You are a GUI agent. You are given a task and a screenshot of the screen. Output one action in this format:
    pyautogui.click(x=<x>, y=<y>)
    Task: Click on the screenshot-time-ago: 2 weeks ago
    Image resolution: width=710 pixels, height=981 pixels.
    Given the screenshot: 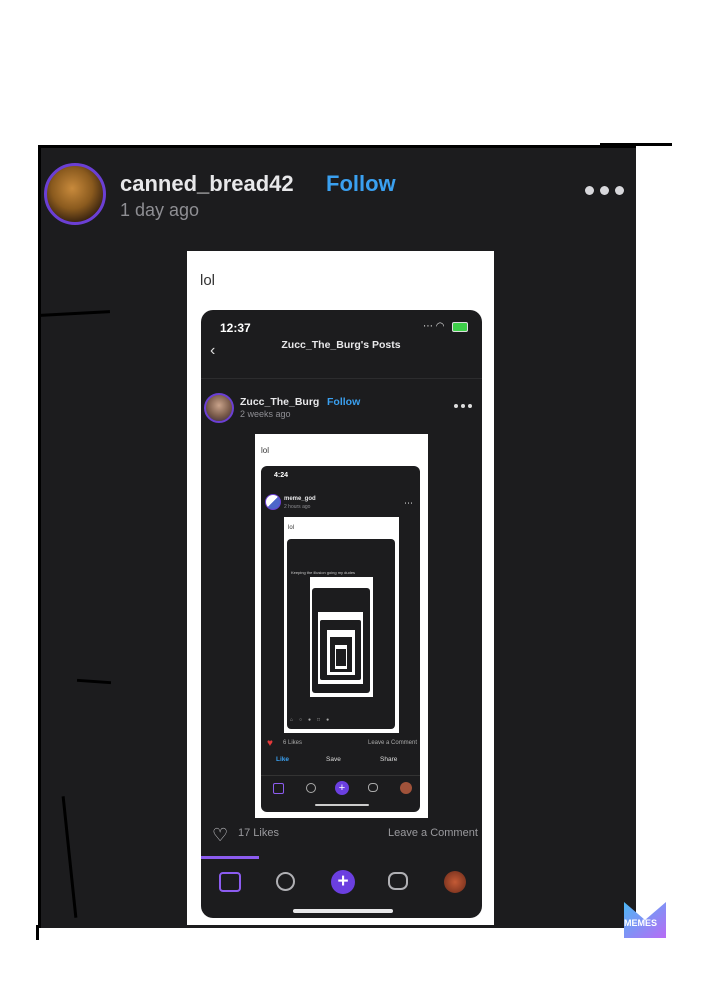 What is the action you would take?
    pyautogui.click(x=265, y=414)
    